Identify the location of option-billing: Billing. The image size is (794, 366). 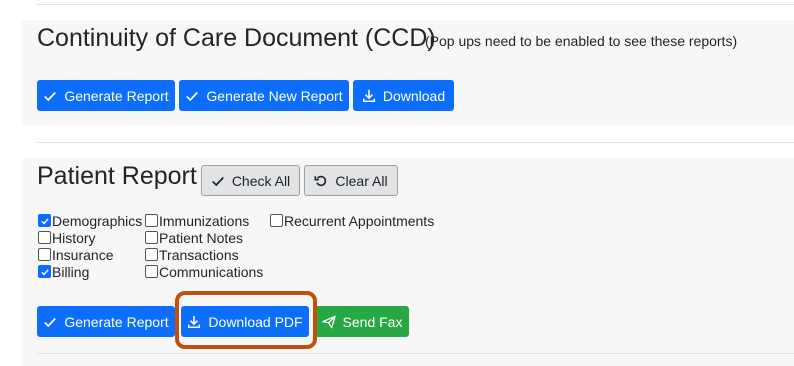
(63, 271).